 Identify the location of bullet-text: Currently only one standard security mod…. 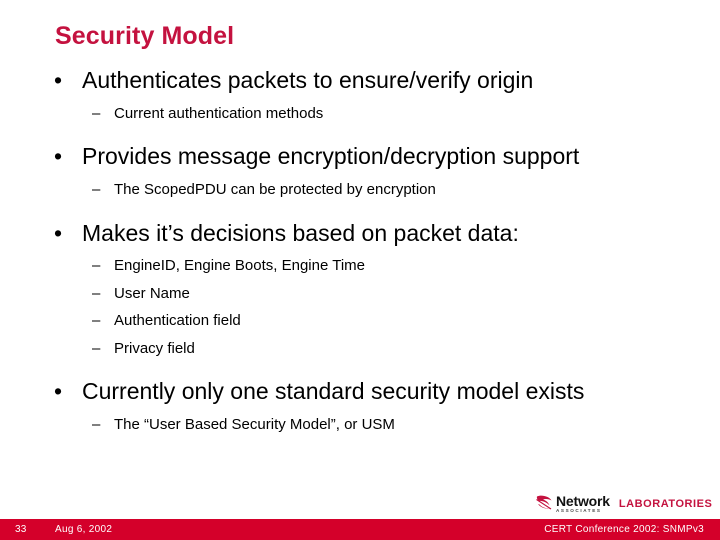
(333, 391).